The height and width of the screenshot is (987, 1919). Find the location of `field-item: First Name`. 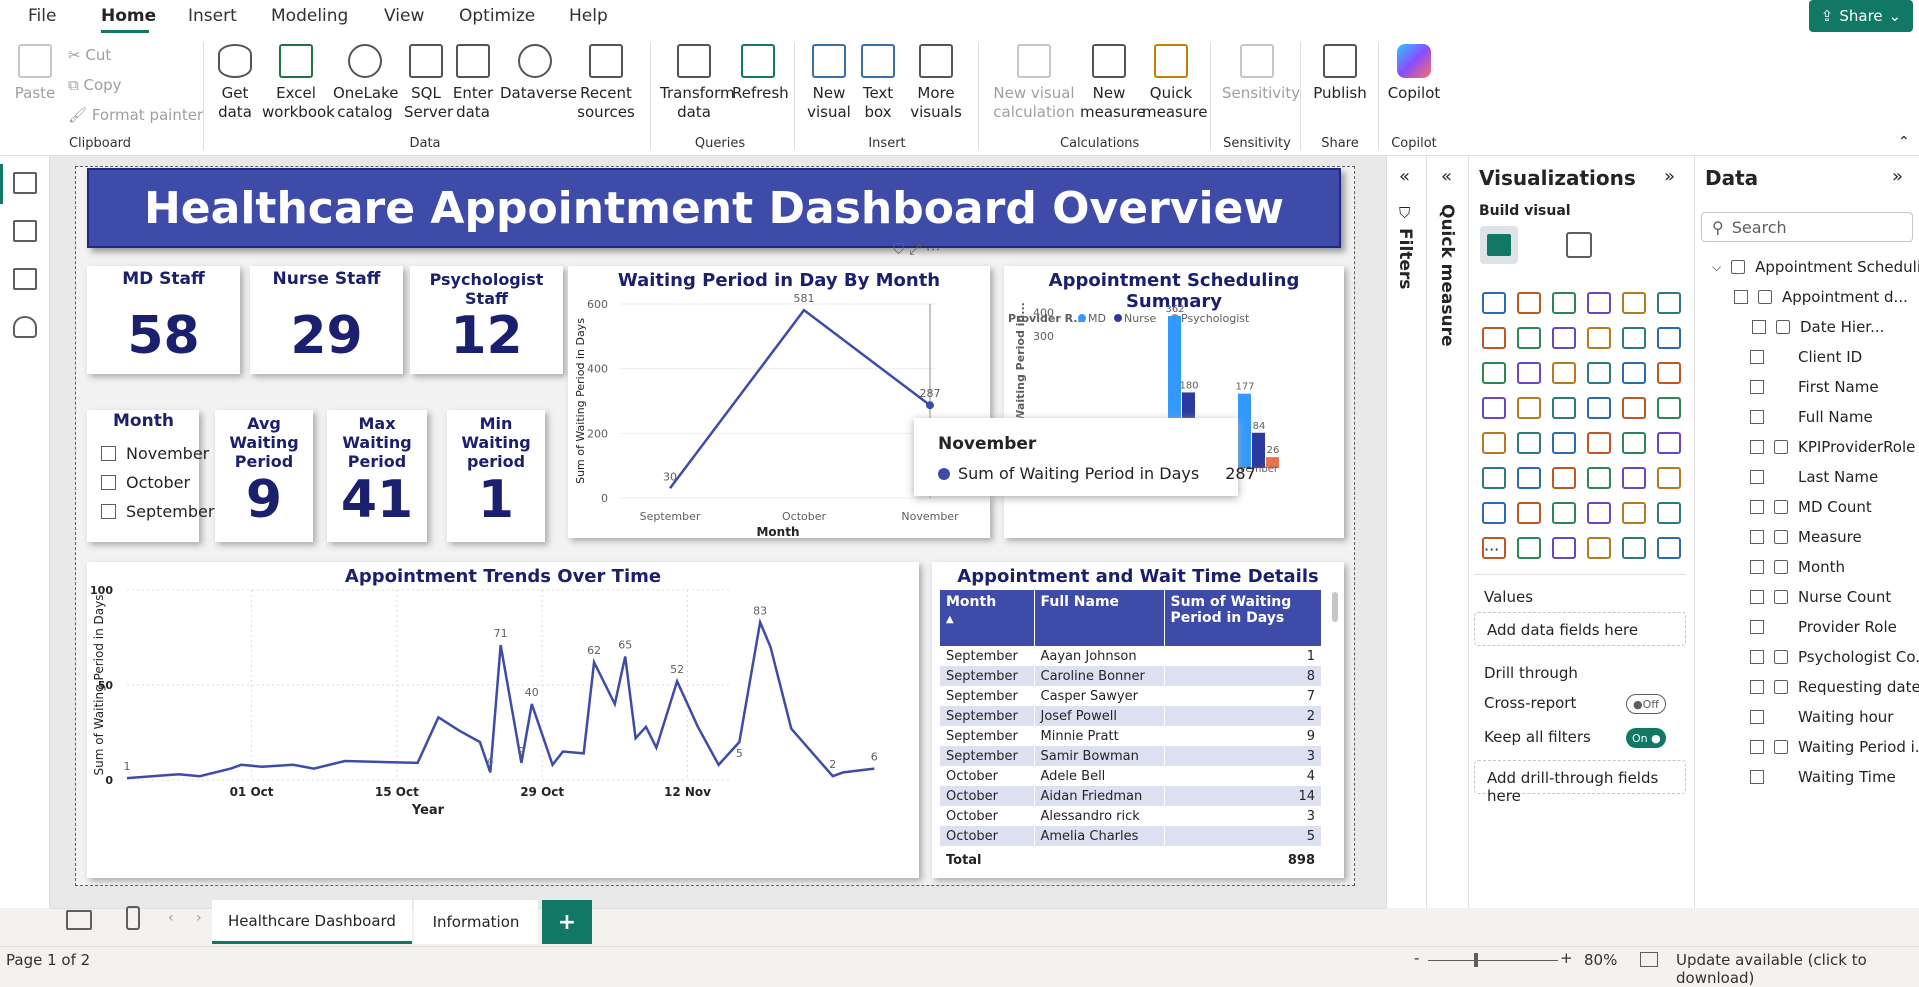

field-item: First Name is located at coordinates (1814, 387).